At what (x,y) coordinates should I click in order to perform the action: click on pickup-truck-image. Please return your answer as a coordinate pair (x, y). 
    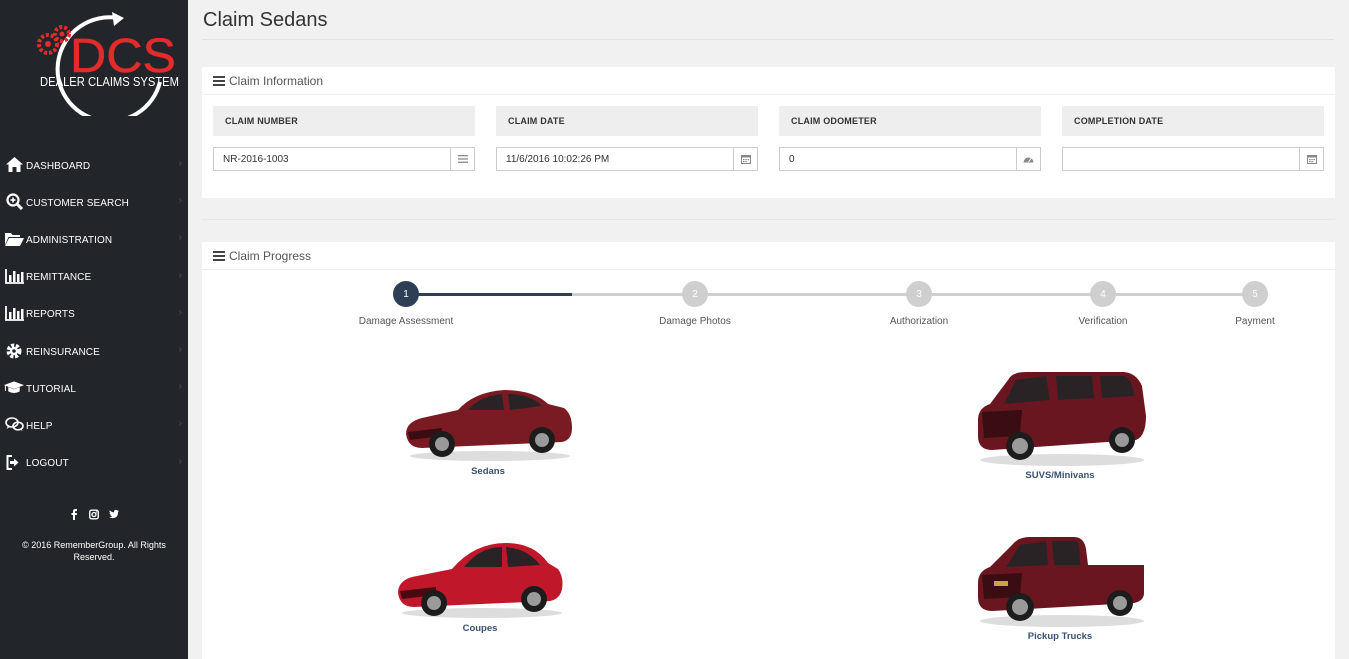
    Looking at the image, I should click on (1061, 582).